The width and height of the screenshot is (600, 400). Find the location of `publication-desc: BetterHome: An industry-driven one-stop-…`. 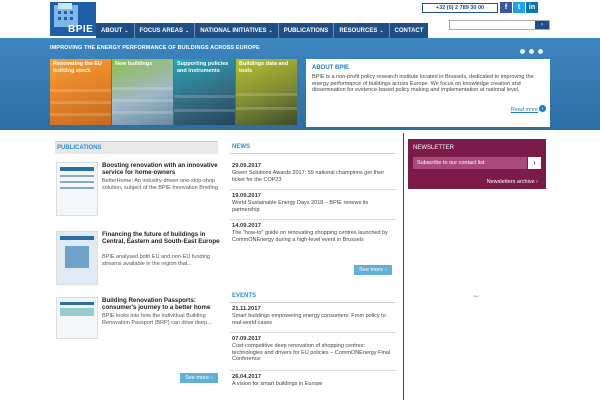

publication-desc: BetterHome: An industry-driven one-stop-… is located at coordinates (160, 184).